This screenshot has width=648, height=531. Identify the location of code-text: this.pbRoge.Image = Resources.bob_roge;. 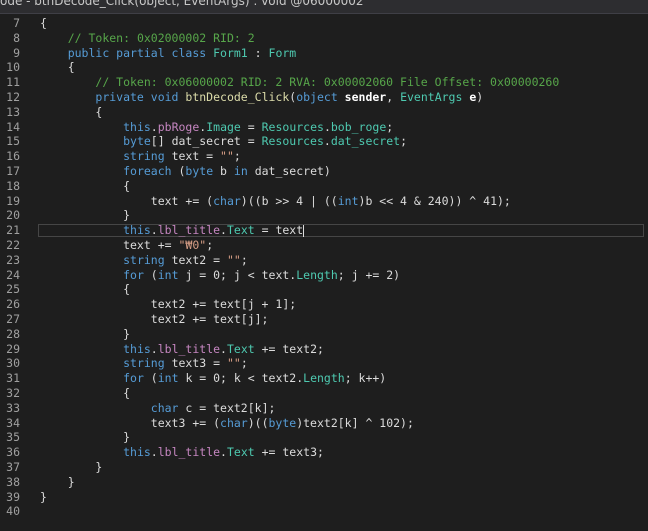
(216, 127).